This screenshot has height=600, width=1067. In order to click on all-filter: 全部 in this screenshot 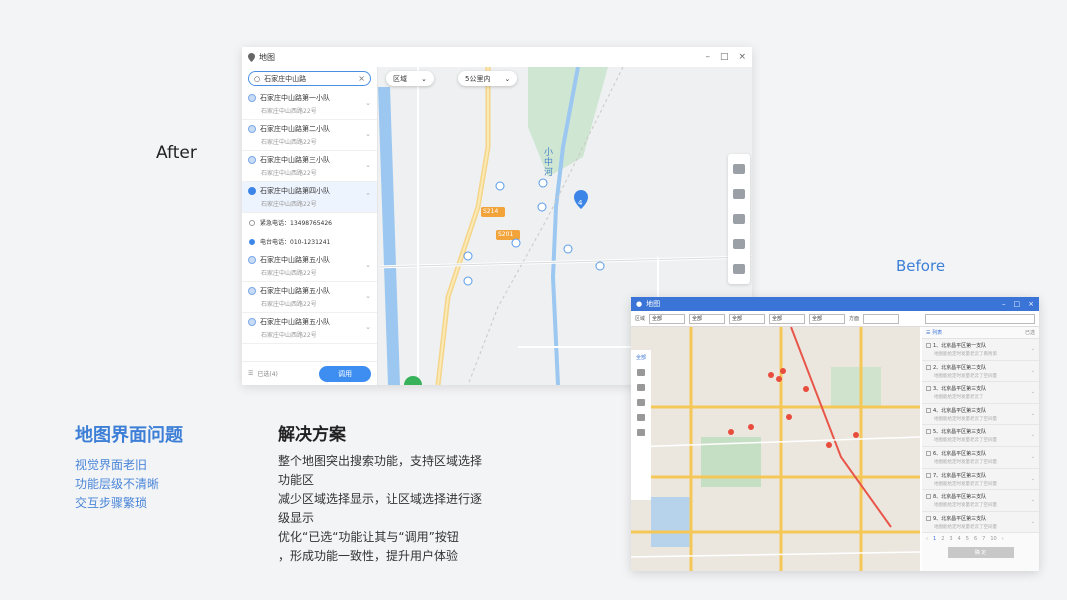, I will do `click(641, 357)`.